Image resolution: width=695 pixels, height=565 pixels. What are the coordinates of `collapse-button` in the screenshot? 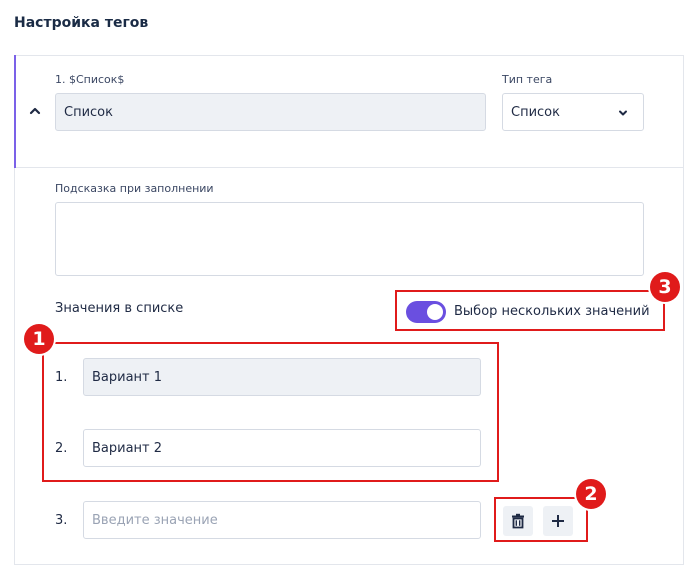 It's located at (35, 110).